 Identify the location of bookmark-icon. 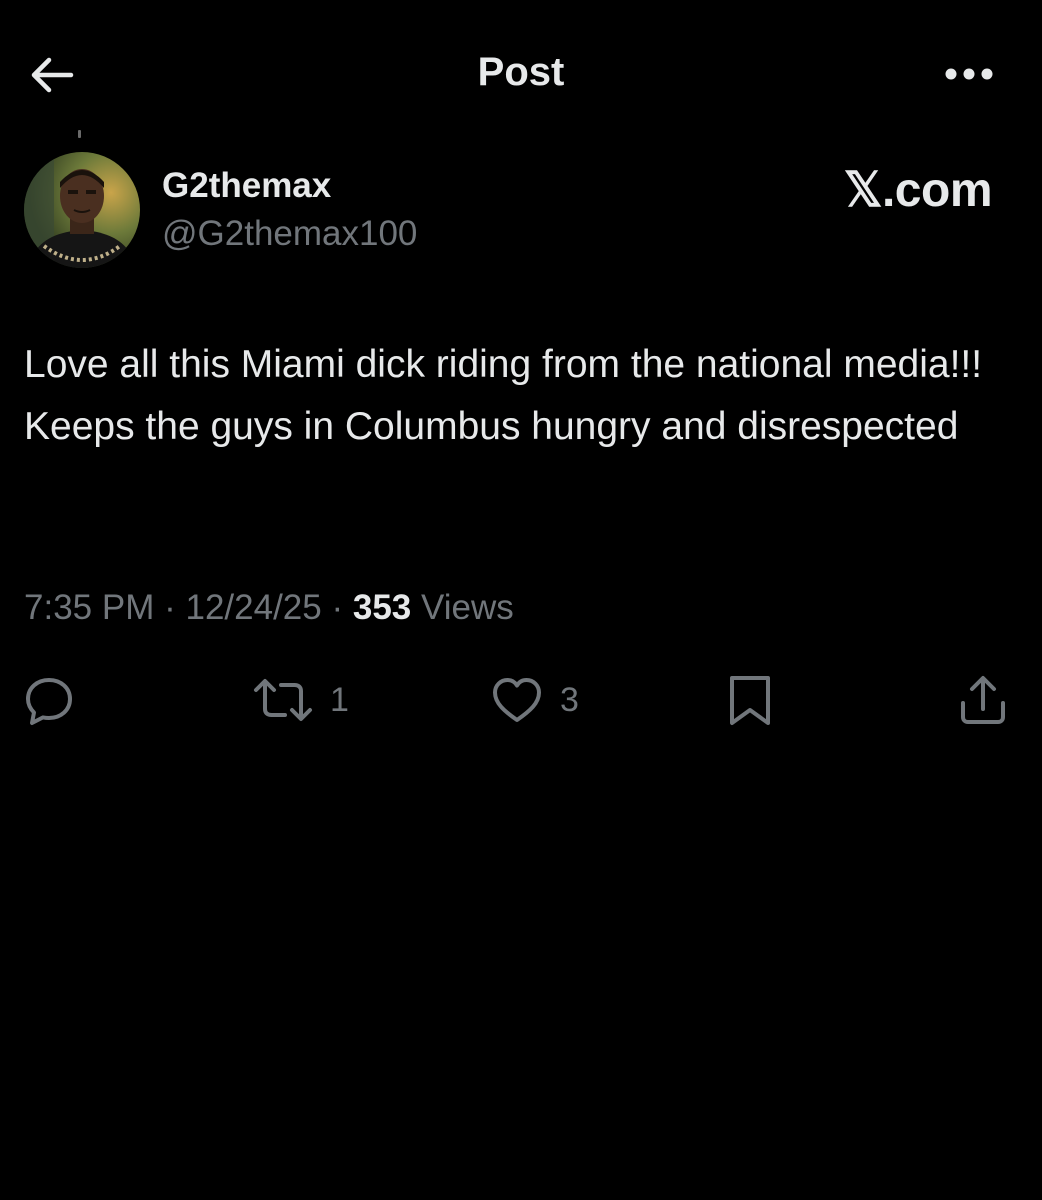
(750, 700).